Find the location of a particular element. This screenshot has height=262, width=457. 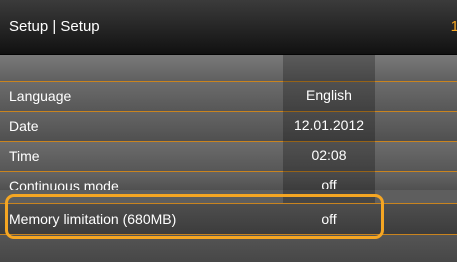

setting-label-date: Date is located at coordinates (24, 126).